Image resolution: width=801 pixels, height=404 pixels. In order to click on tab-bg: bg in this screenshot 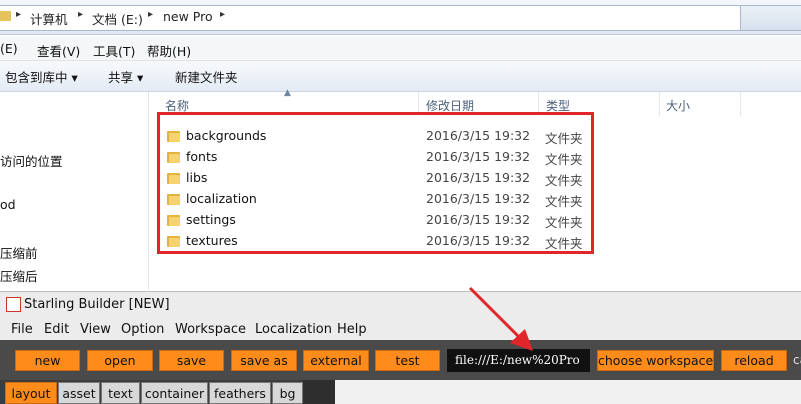, I will do `click(287, 393)`.